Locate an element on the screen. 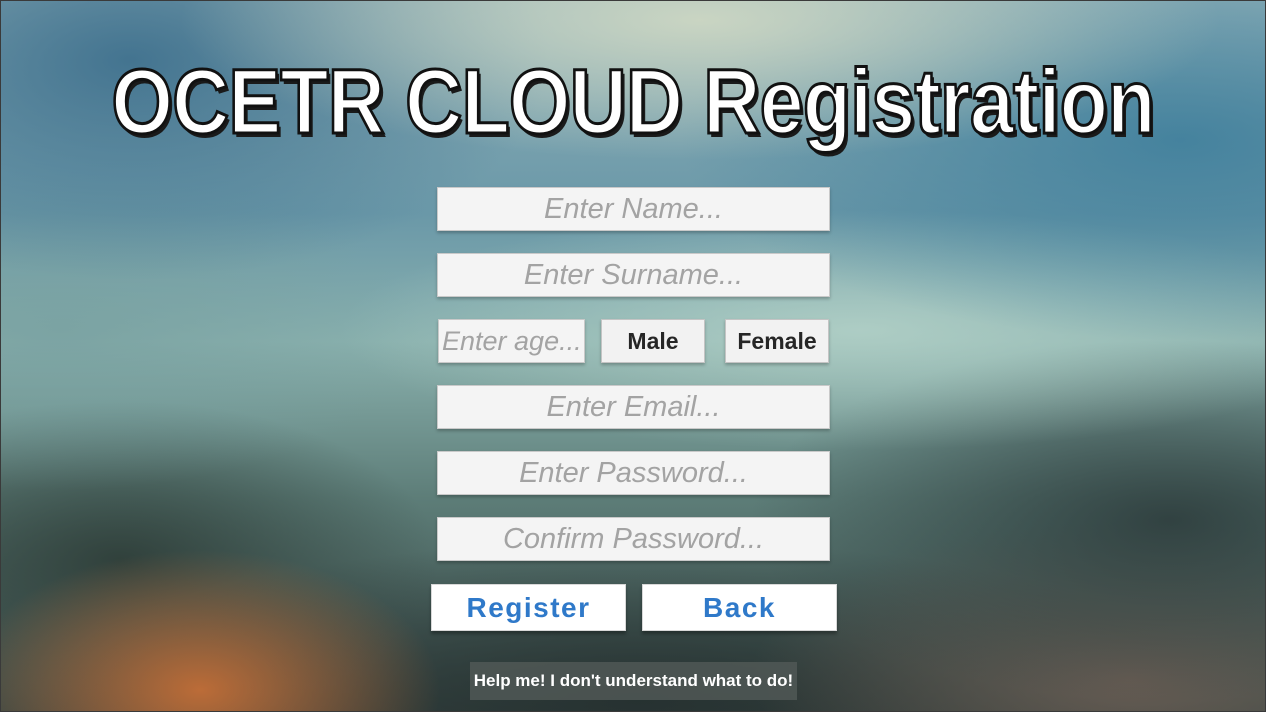 The image size is (1266, 712). back-label: Back is located at coordinates (739, 607).